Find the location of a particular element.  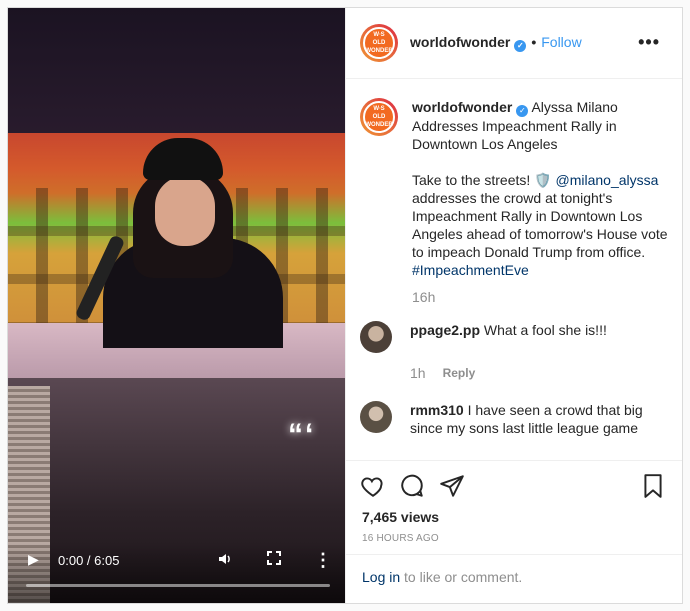

caption-time: 16h is located at coordinates (424, 297).